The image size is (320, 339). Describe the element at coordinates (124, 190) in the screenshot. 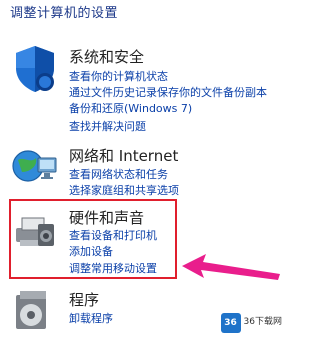

I see `link-homegroup-sharing: 选择家庭组和共享选项` at that location.